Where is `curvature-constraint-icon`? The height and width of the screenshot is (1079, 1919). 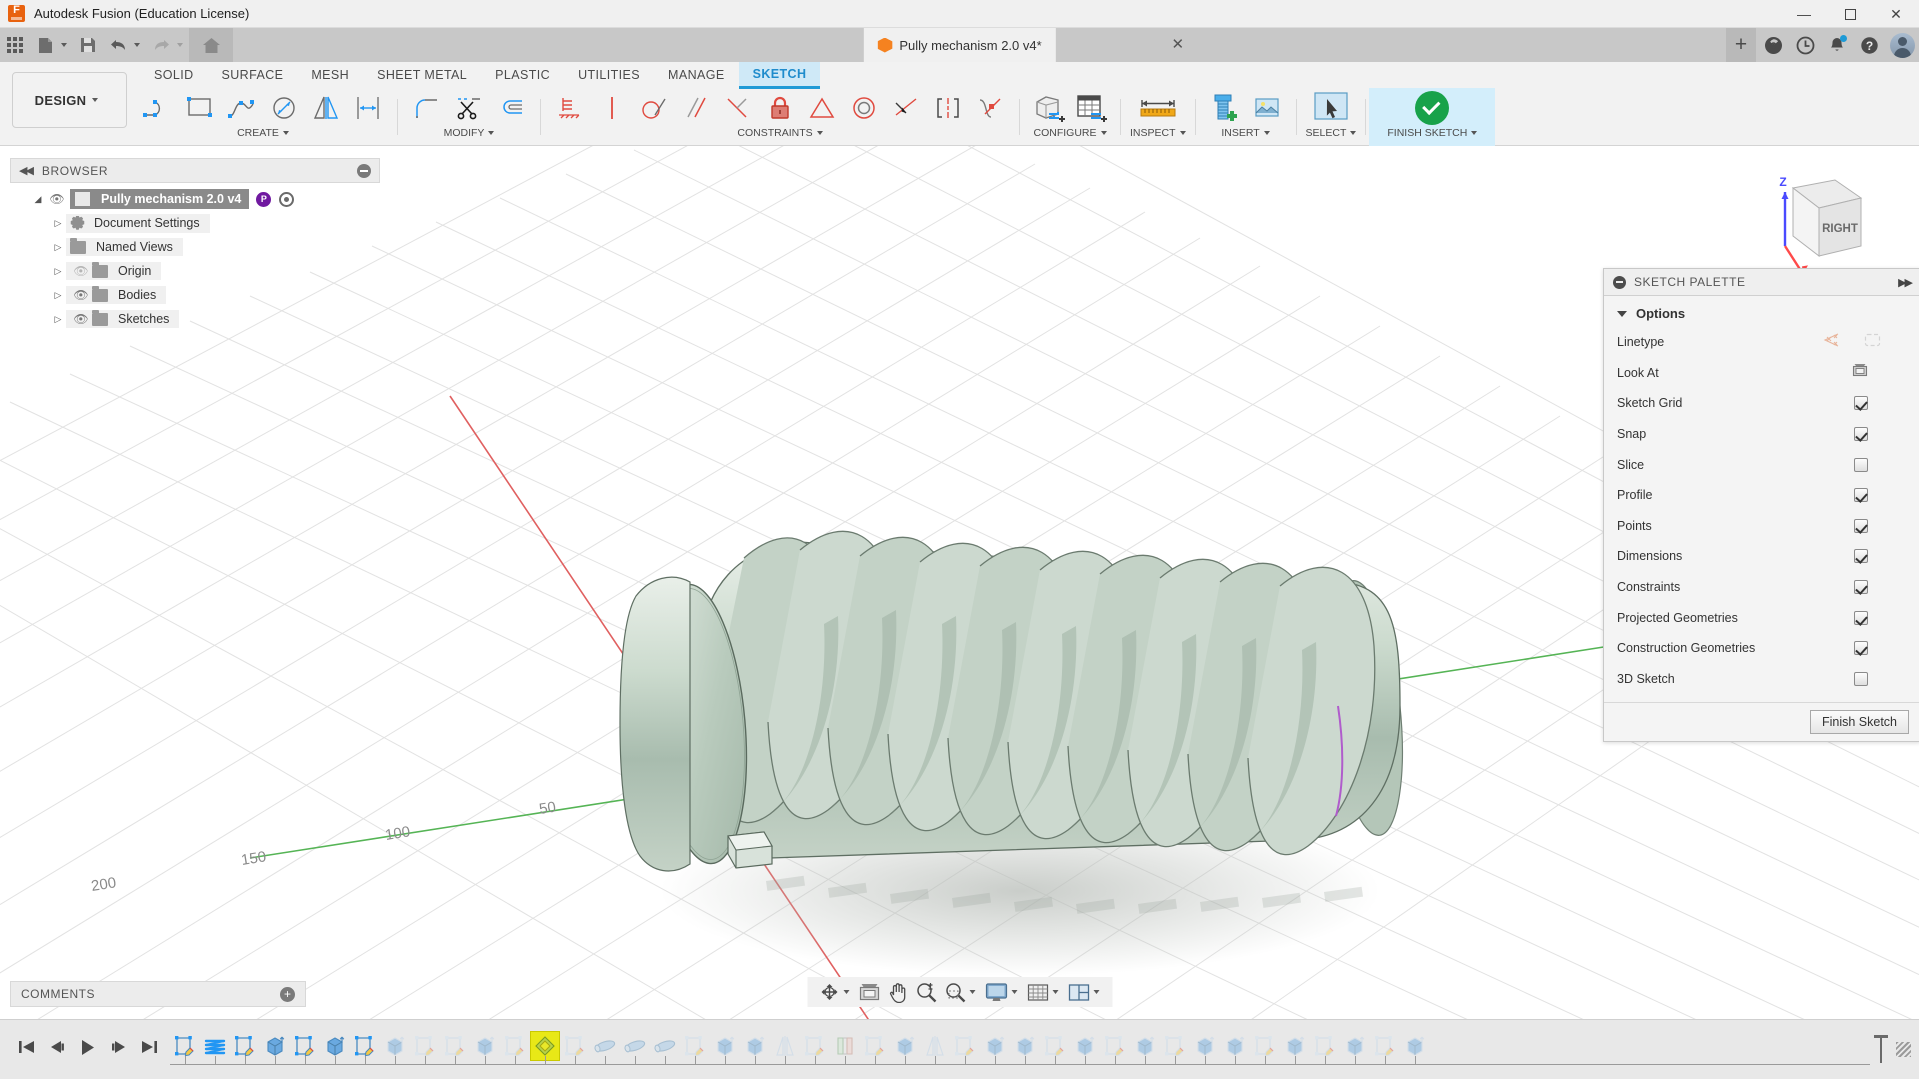
curvature-constraint-icon is located at coordinates (990, 108).